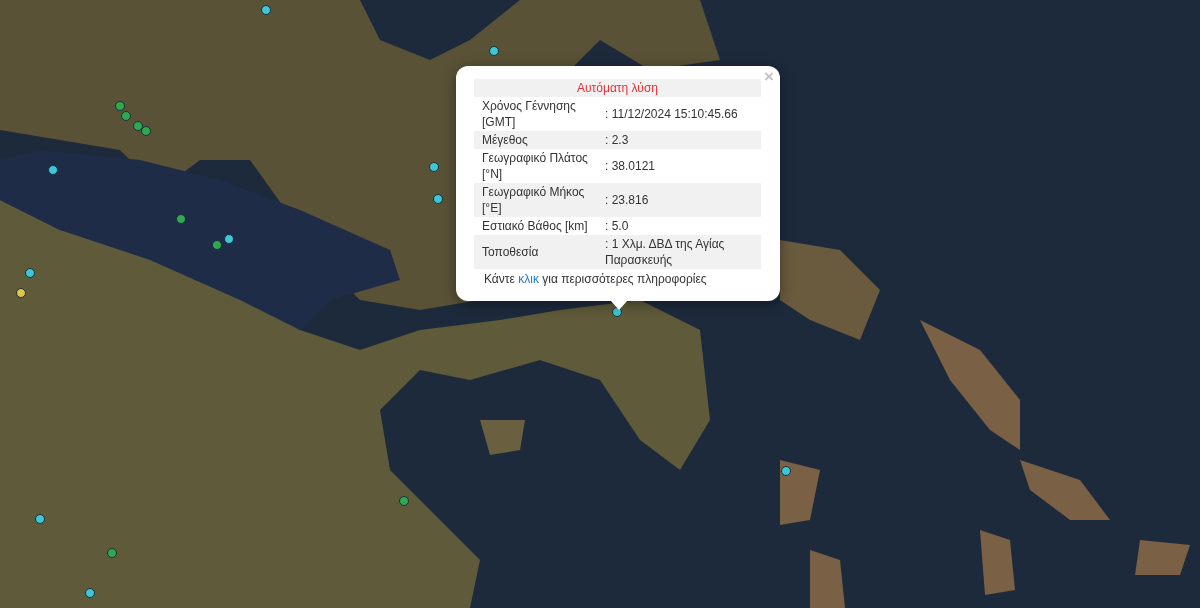  Describe the element at coordinates (631, 166) in the screenshot. I see `field-value: : 38.0121` at that location.